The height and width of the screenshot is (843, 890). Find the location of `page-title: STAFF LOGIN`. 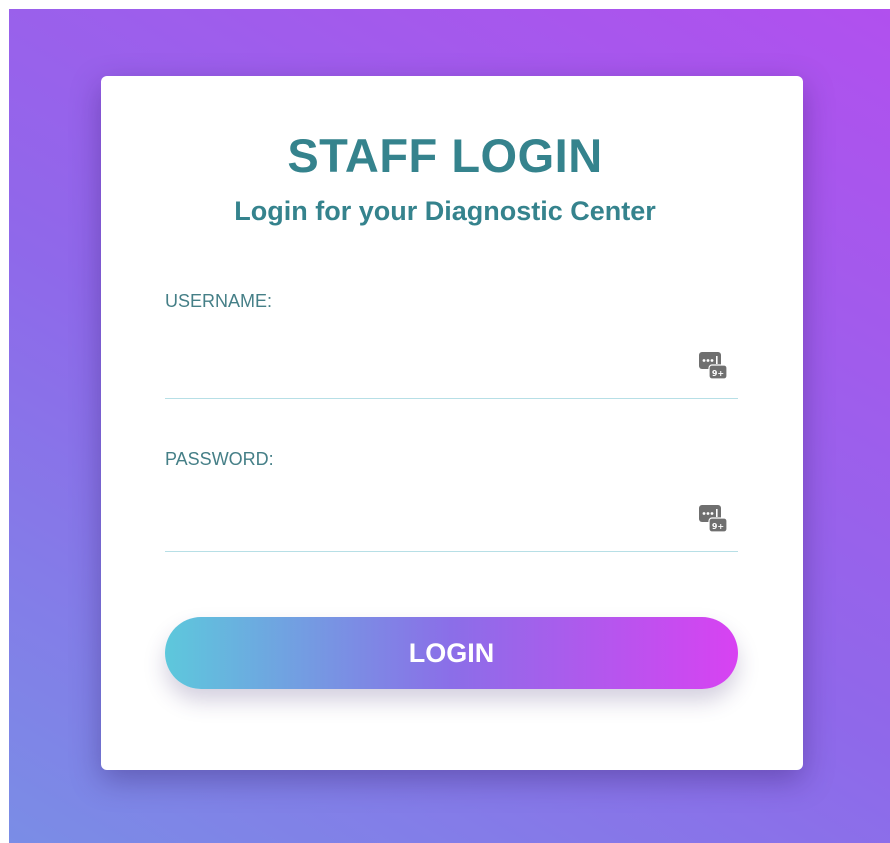

page-title: STAFF LOGIN is located at coordinates (445, 155).